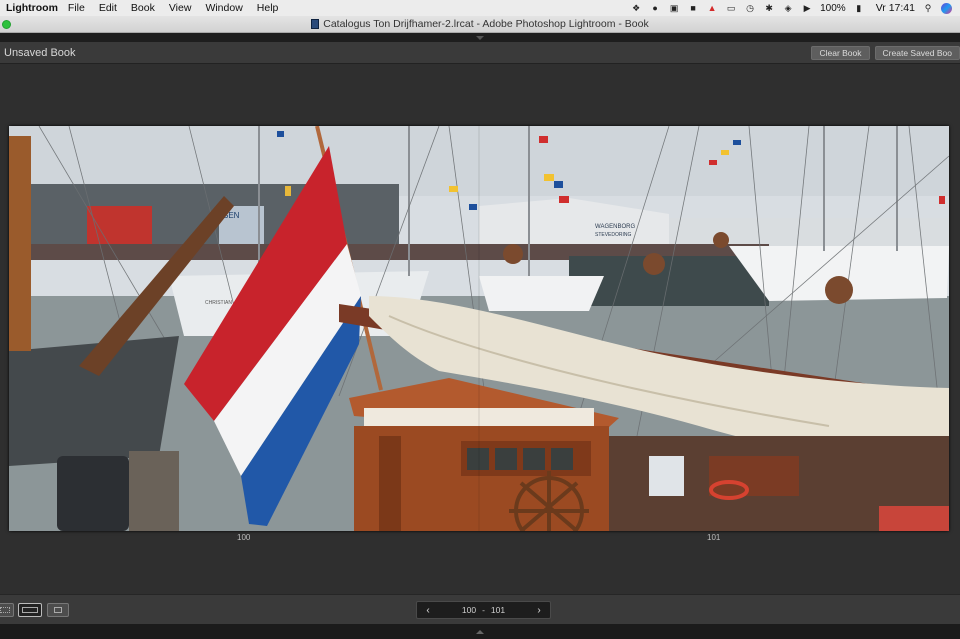 The height and width of the screenshot is (639, 960). Describe the element at coordinates (693, 8) in the screenshot. I see `lock-icon: ■` at that location.